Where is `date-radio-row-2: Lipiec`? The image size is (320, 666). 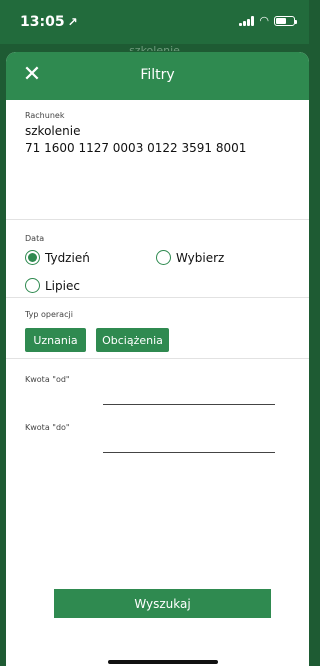
date-radio-row-2: Lipiec is located at coordinates (167, 289).